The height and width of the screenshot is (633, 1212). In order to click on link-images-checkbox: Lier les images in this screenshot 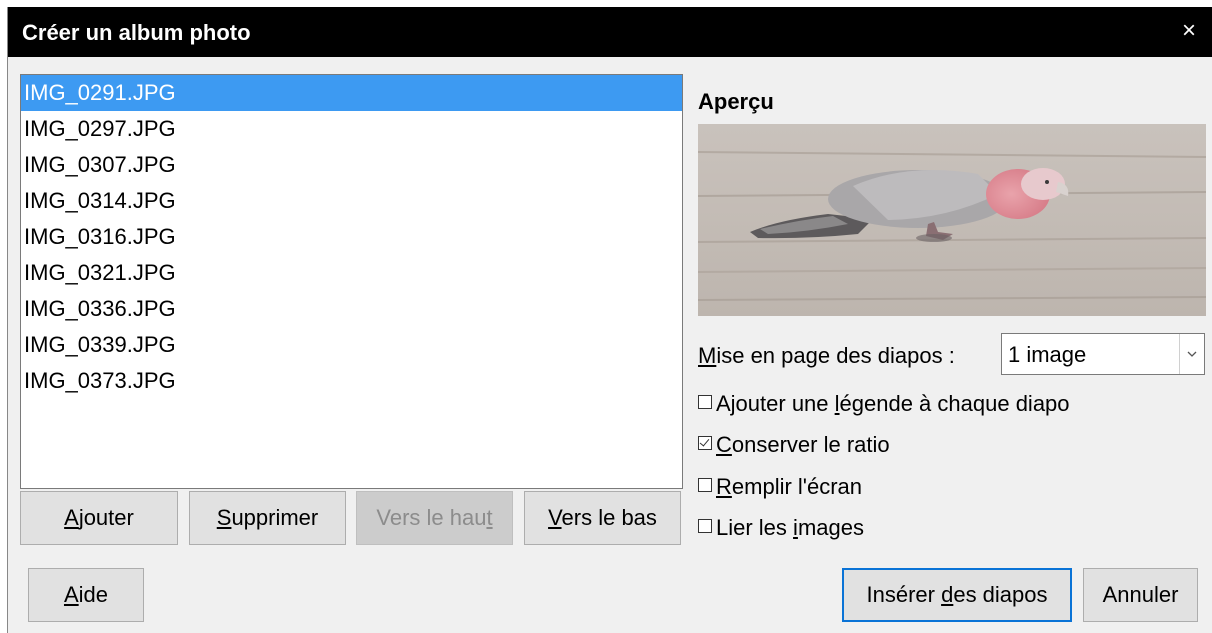, I will do `click(781, 530)`.